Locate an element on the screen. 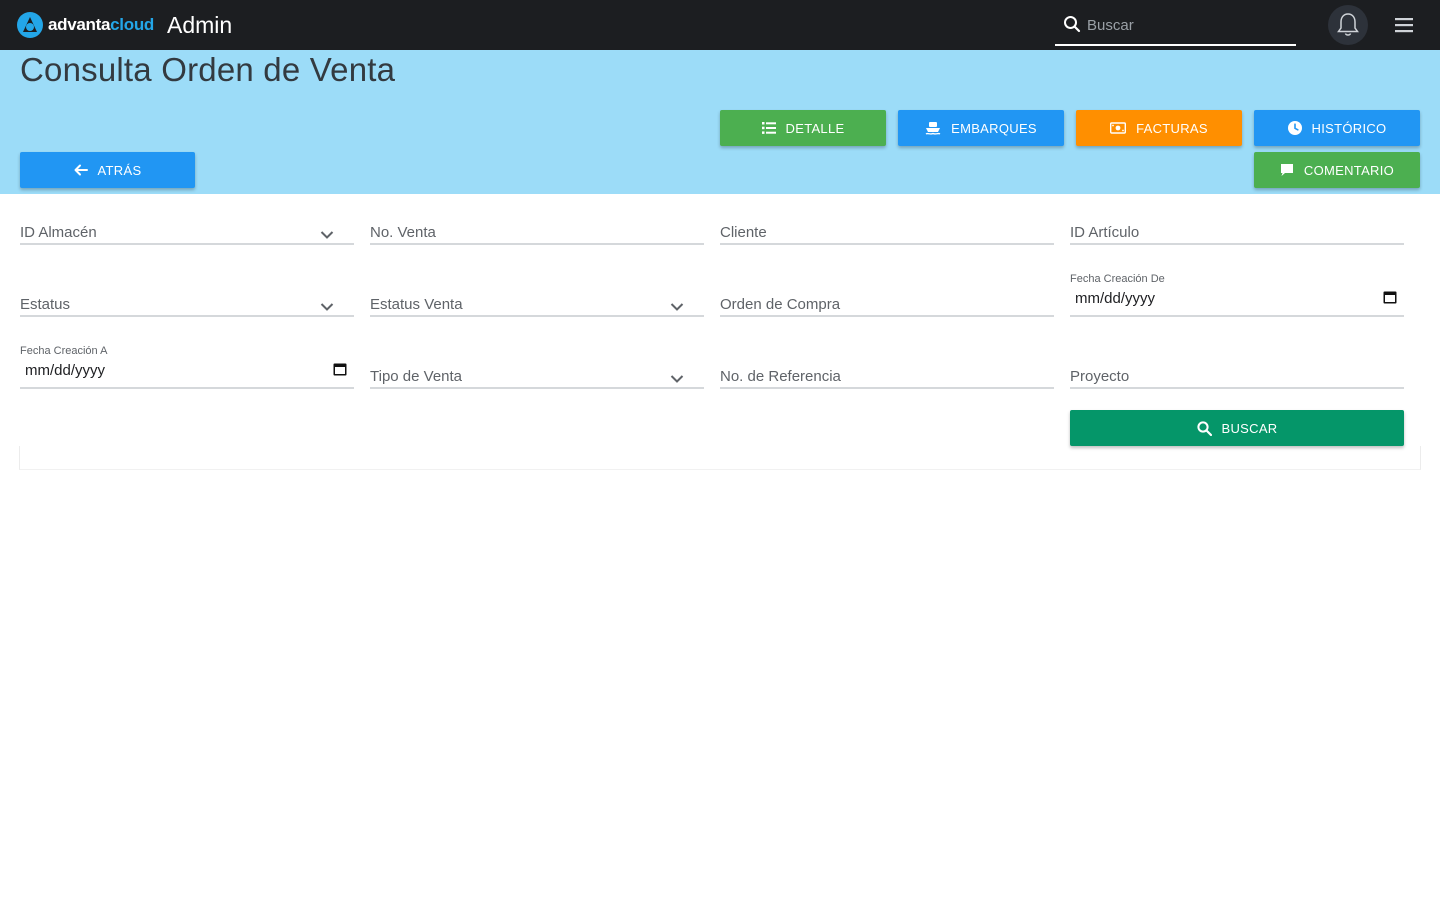  brand-wordmark-part2: cloud is located at coordinates (132, 24).